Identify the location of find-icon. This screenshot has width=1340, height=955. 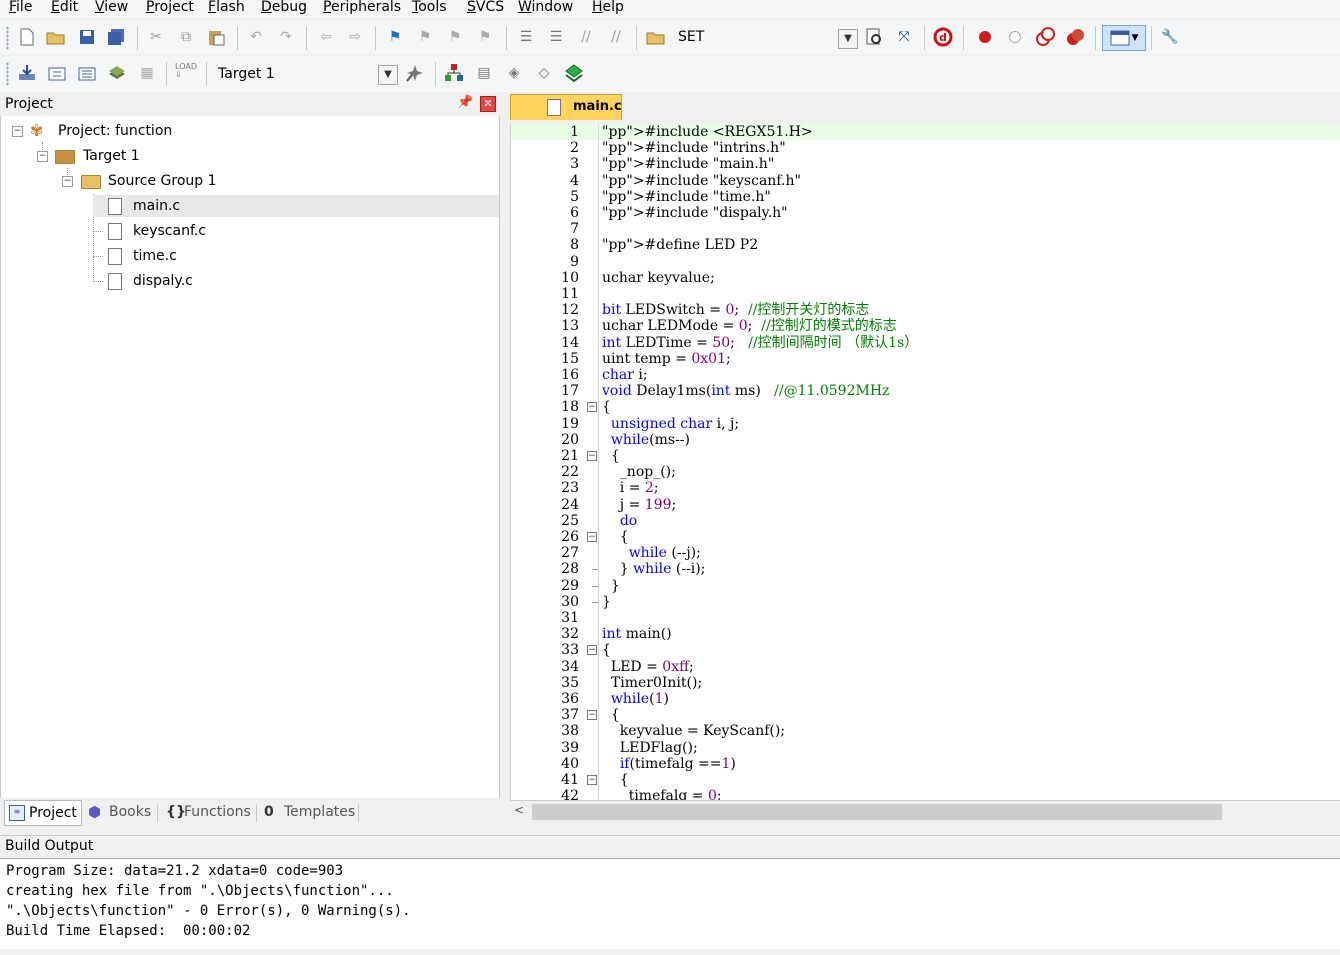
(874, 37).